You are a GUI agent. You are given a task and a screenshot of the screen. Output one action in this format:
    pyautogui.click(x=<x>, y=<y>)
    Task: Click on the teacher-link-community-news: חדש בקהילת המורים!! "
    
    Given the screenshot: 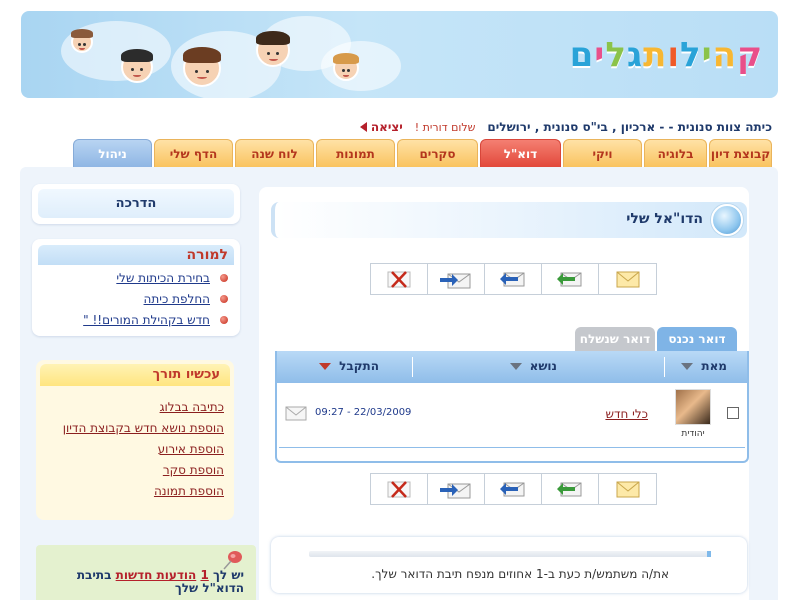 What is the action you would take?
    pyautogui.click(x=133, y=319)
    